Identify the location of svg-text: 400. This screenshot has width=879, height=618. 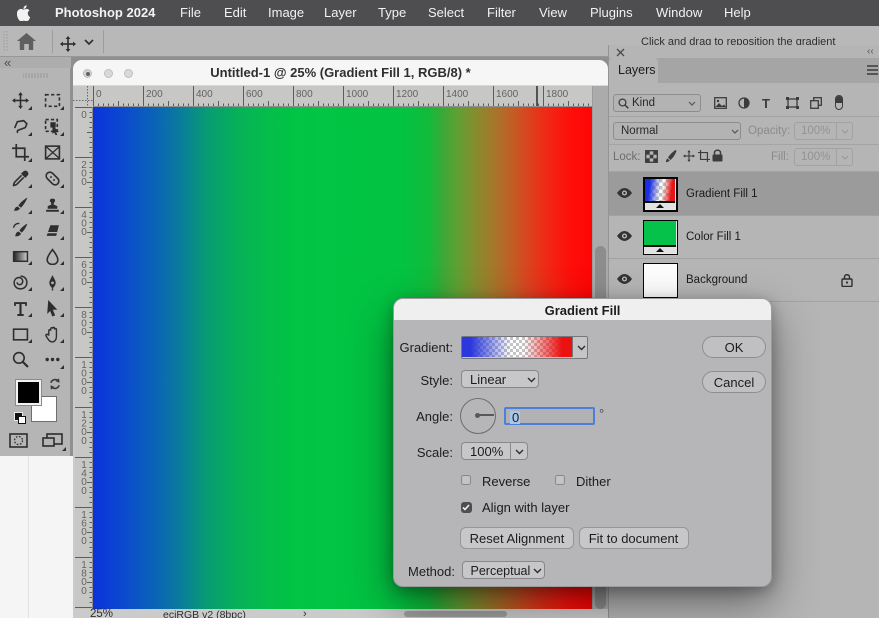
(204, 94).